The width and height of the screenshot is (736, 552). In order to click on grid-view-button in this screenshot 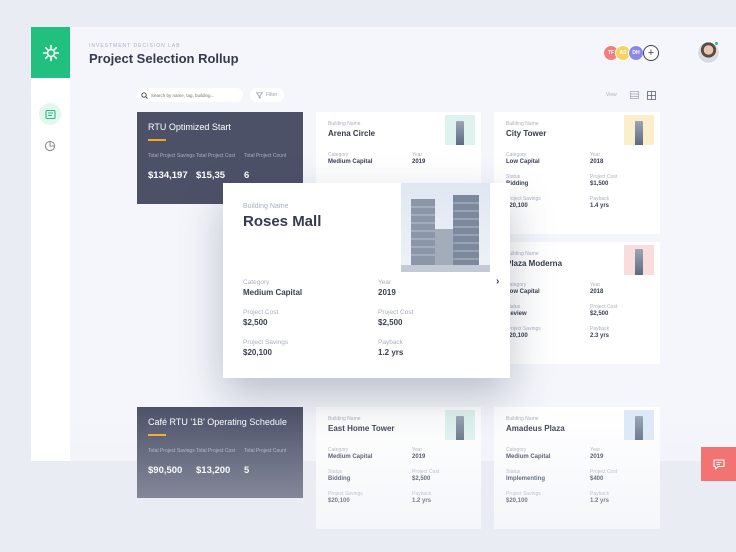, I will do `click(651, 95)`.